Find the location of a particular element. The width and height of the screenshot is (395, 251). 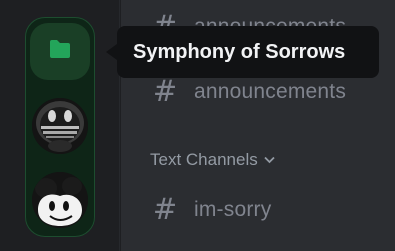

server-icon-symphony is located at coordinates (60, 126).